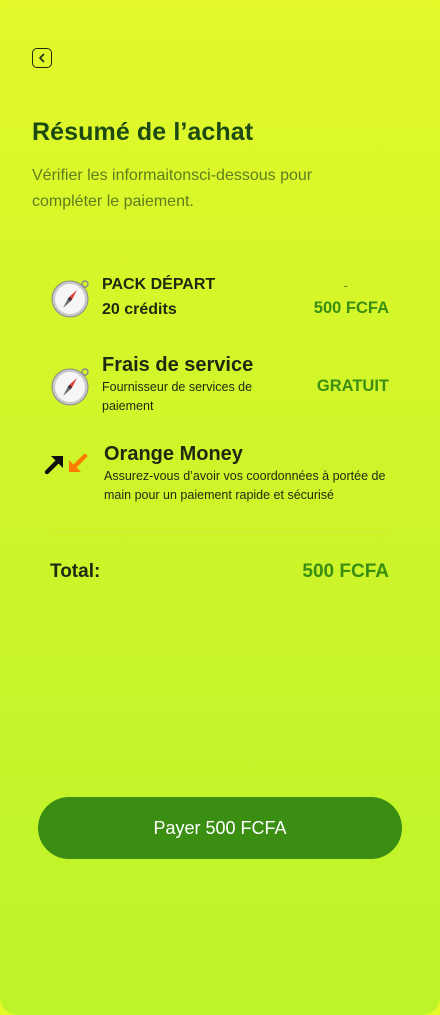  I want to click on total-label: Total:, so click(75, 571).